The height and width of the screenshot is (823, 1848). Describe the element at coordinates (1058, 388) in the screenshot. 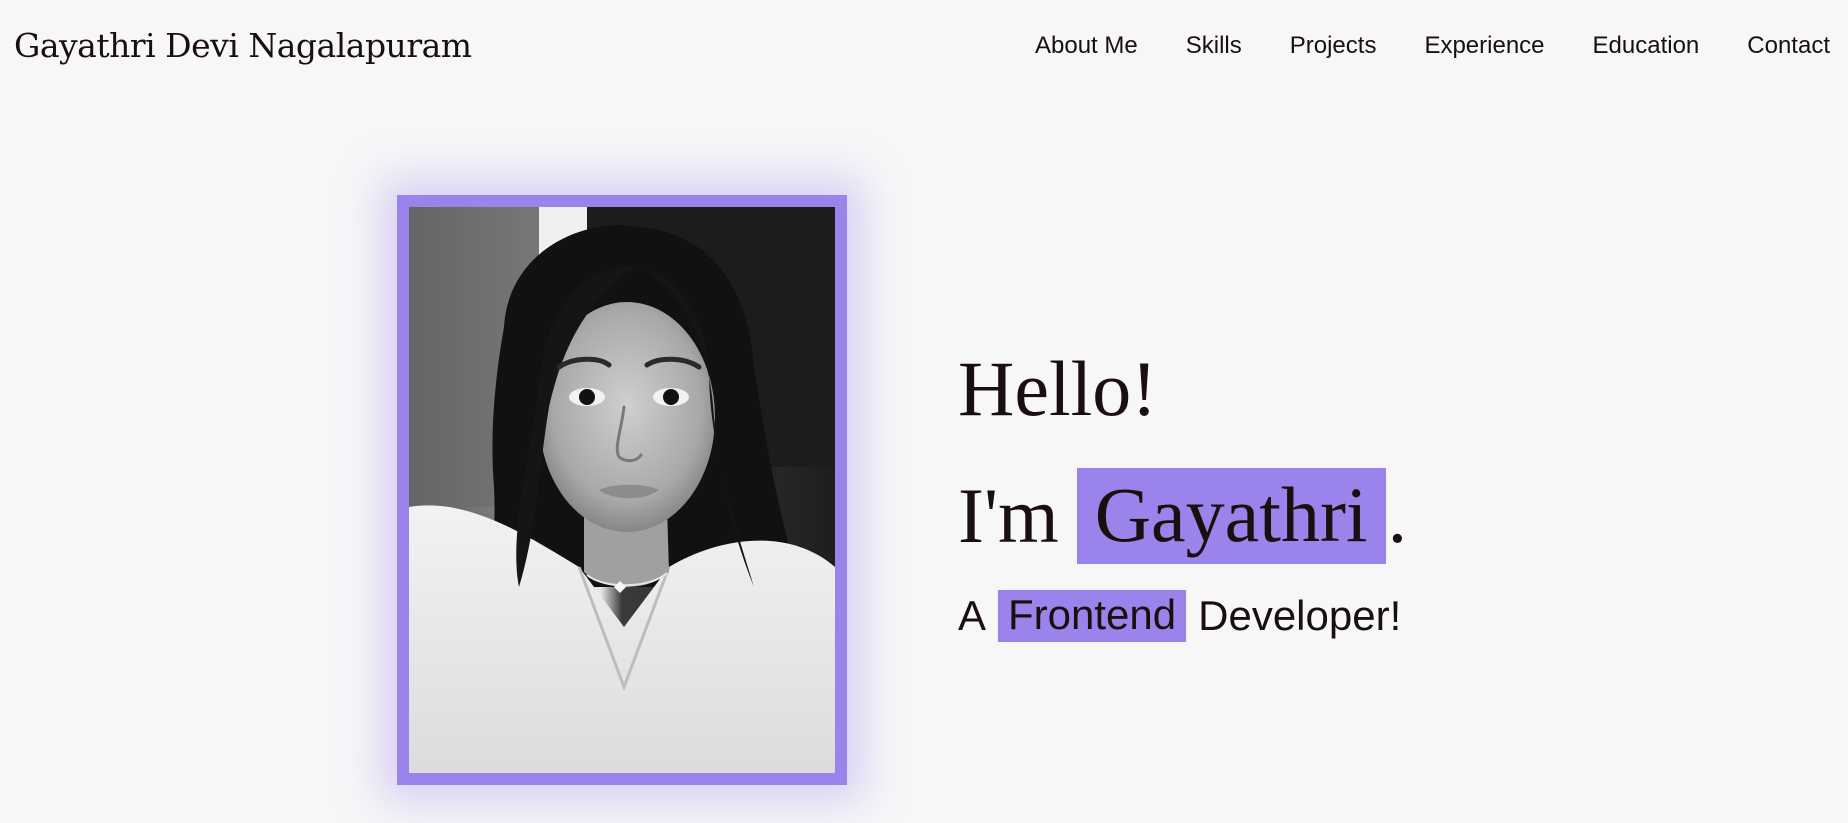

I see `hero-greeting: Hello!` at that location.